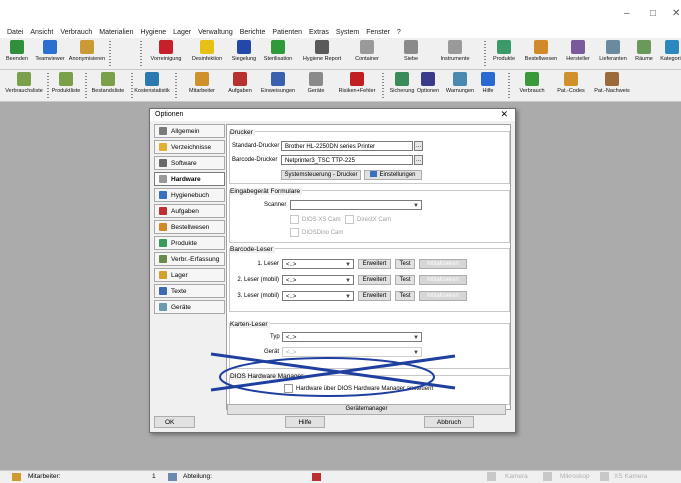 This screenshot has height=483, width=681. Describe the element at coordinates (316, 477) in the screenshot. I see `task-icon` at that location.